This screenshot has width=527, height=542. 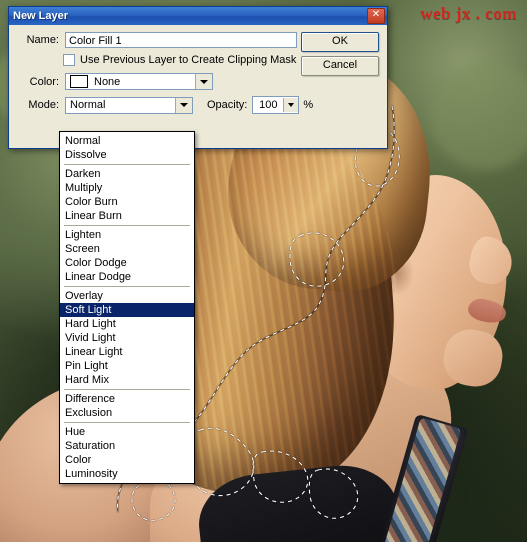 I want to click on mode-dropdown: Normal, so click(x=129, y=105).